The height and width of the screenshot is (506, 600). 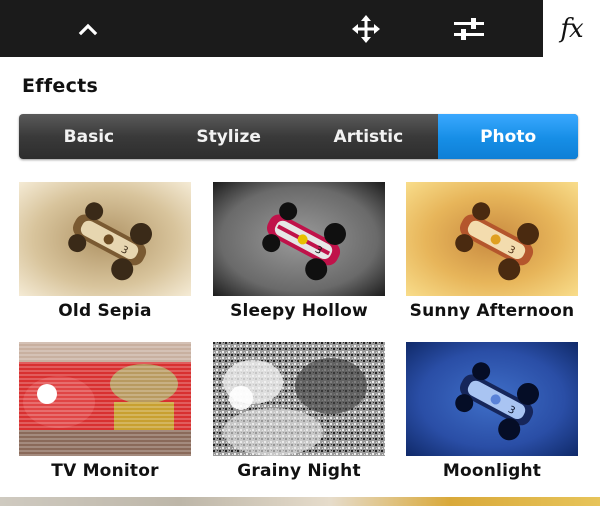 What do you see at coordinates (300, 501) in the screenshot?
I see `underlying-photo-strip` at bounding box center [300, 501].